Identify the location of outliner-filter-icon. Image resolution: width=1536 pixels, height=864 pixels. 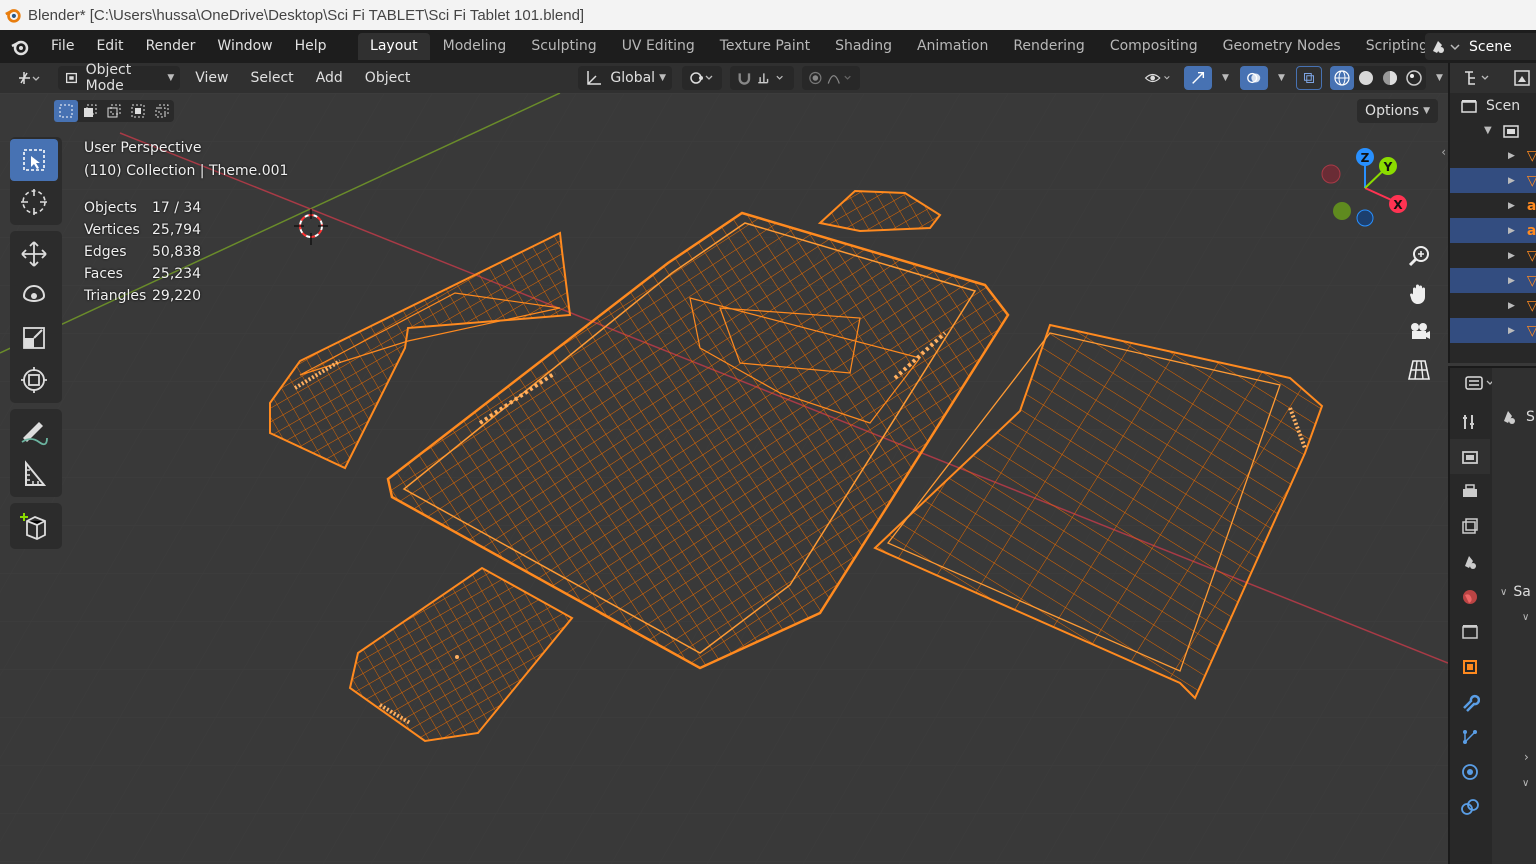
(1522, 78).